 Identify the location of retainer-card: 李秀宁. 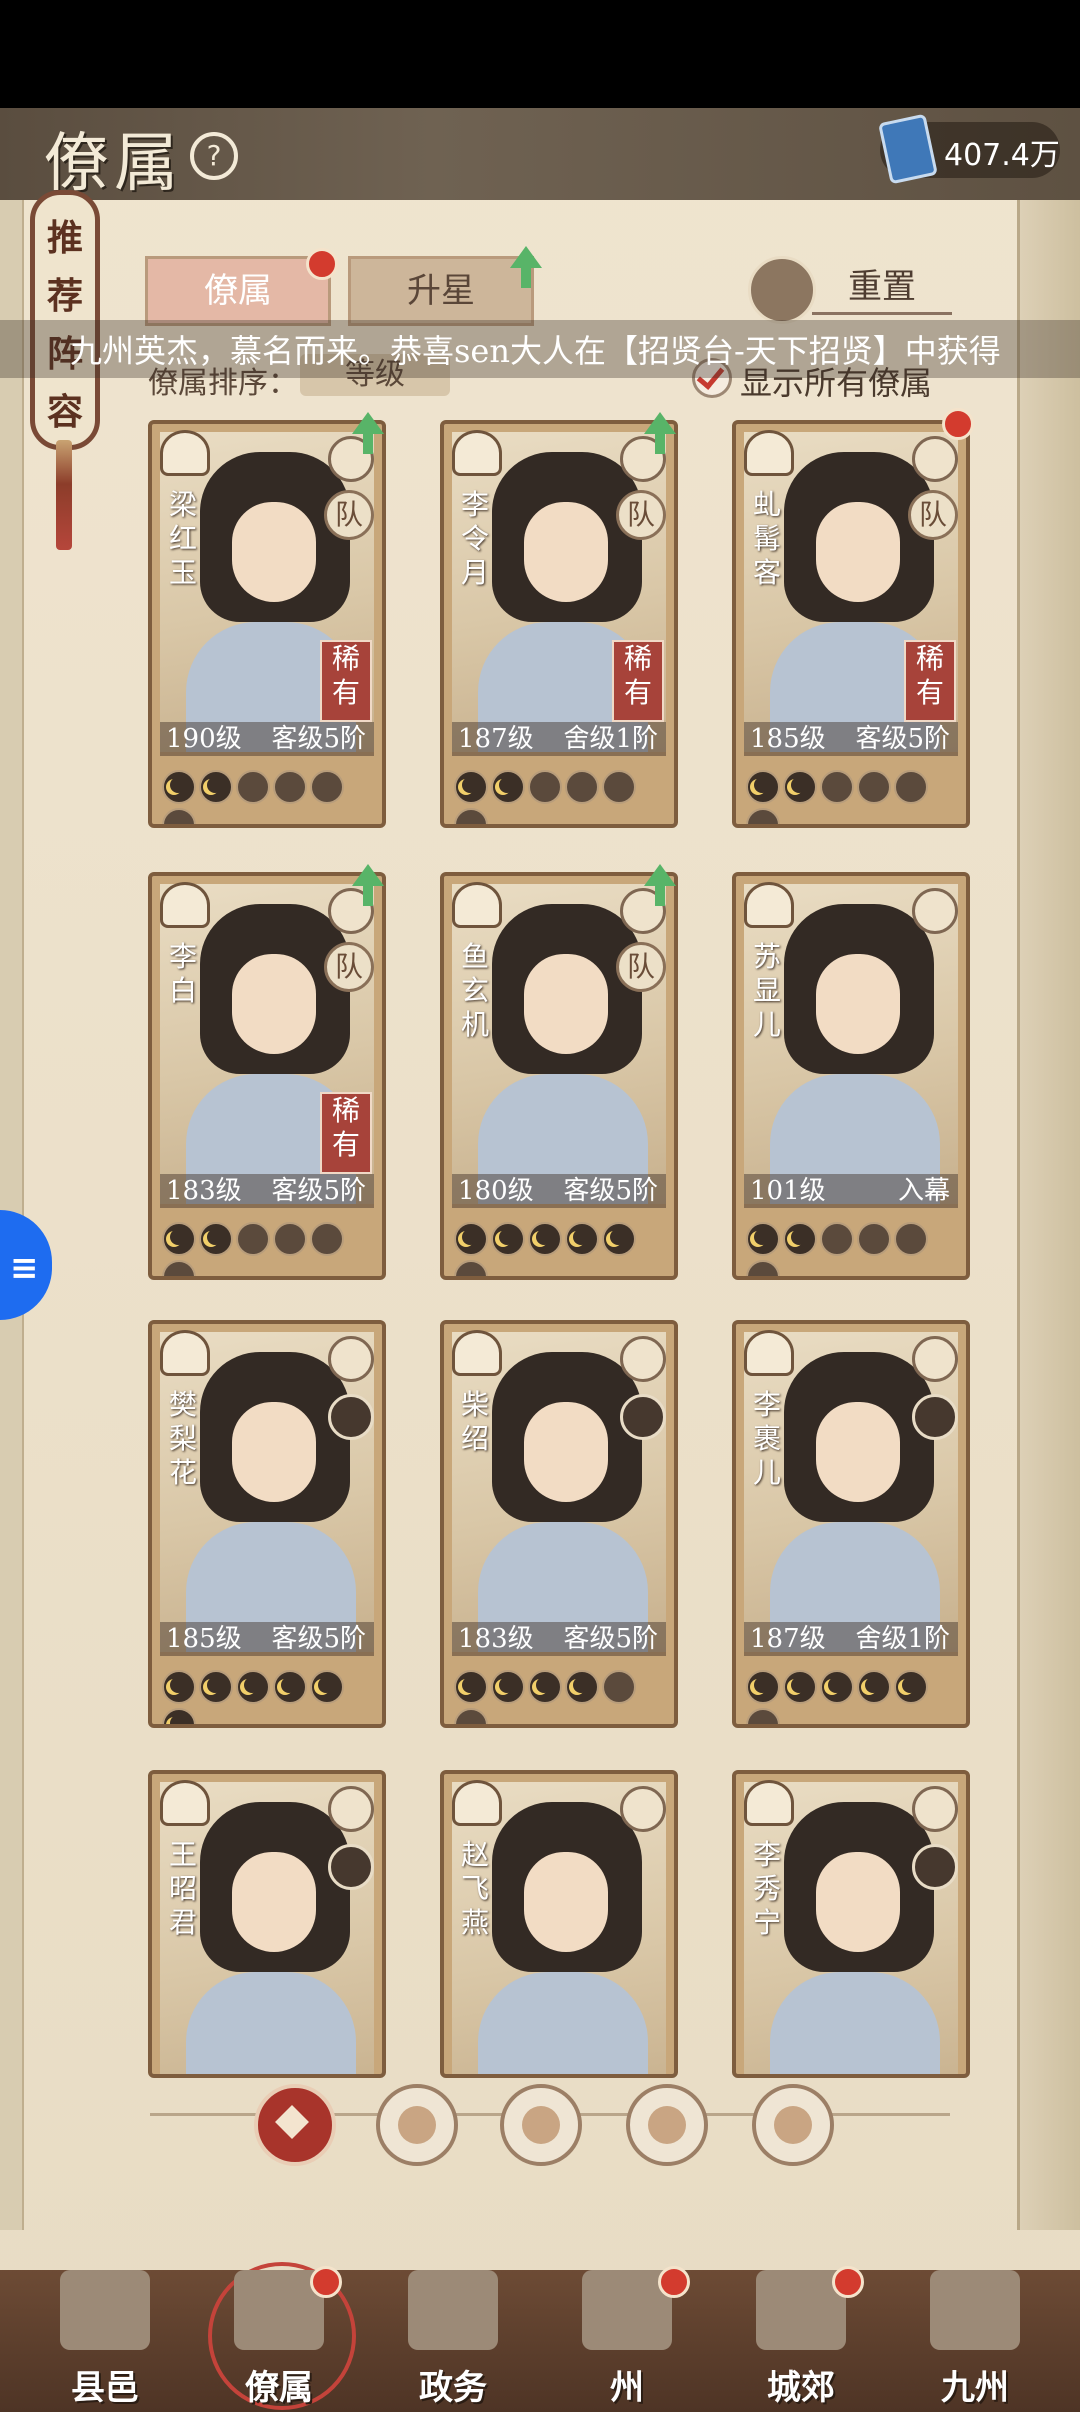
(851, 1924).